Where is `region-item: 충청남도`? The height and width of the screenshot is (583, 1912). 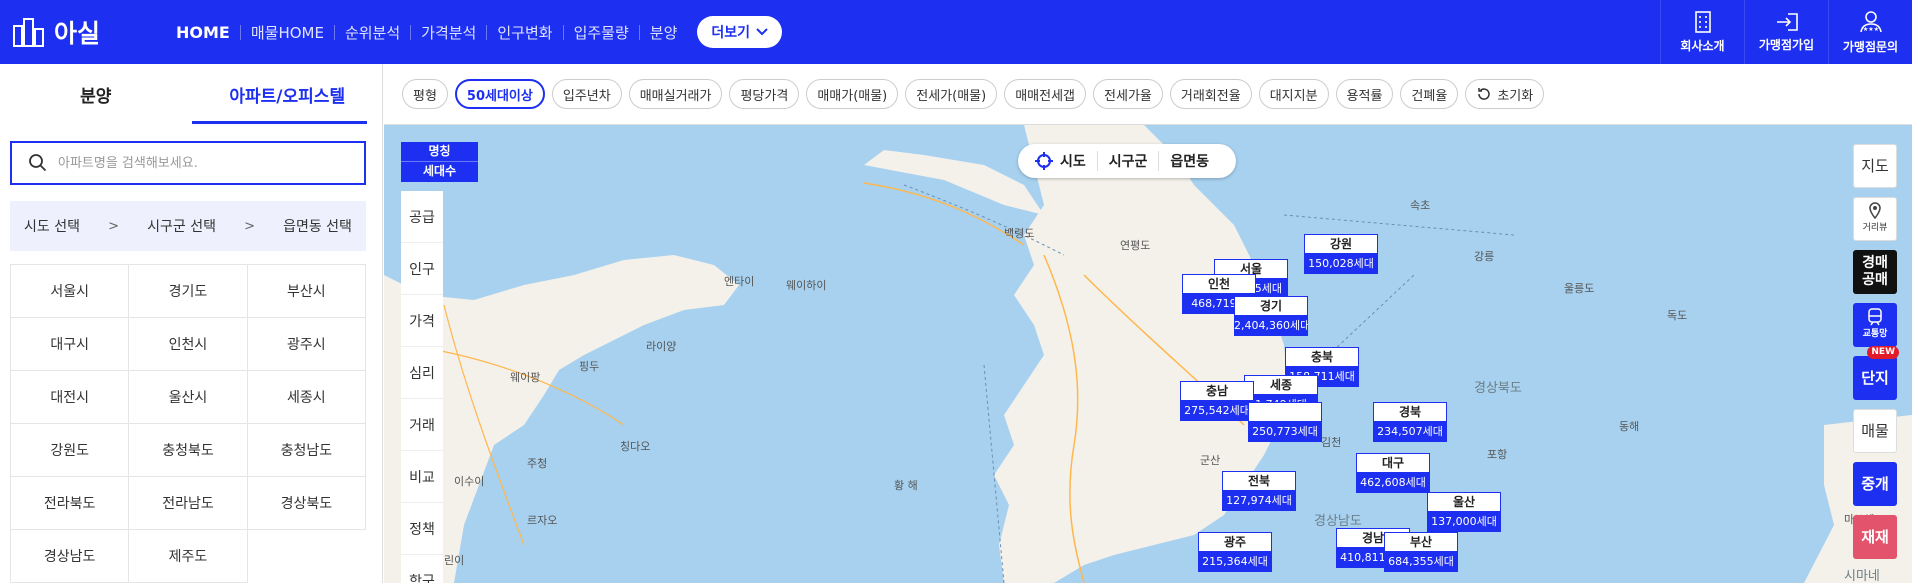
region-item: 충청남도 is located at coordinates (306, 450).